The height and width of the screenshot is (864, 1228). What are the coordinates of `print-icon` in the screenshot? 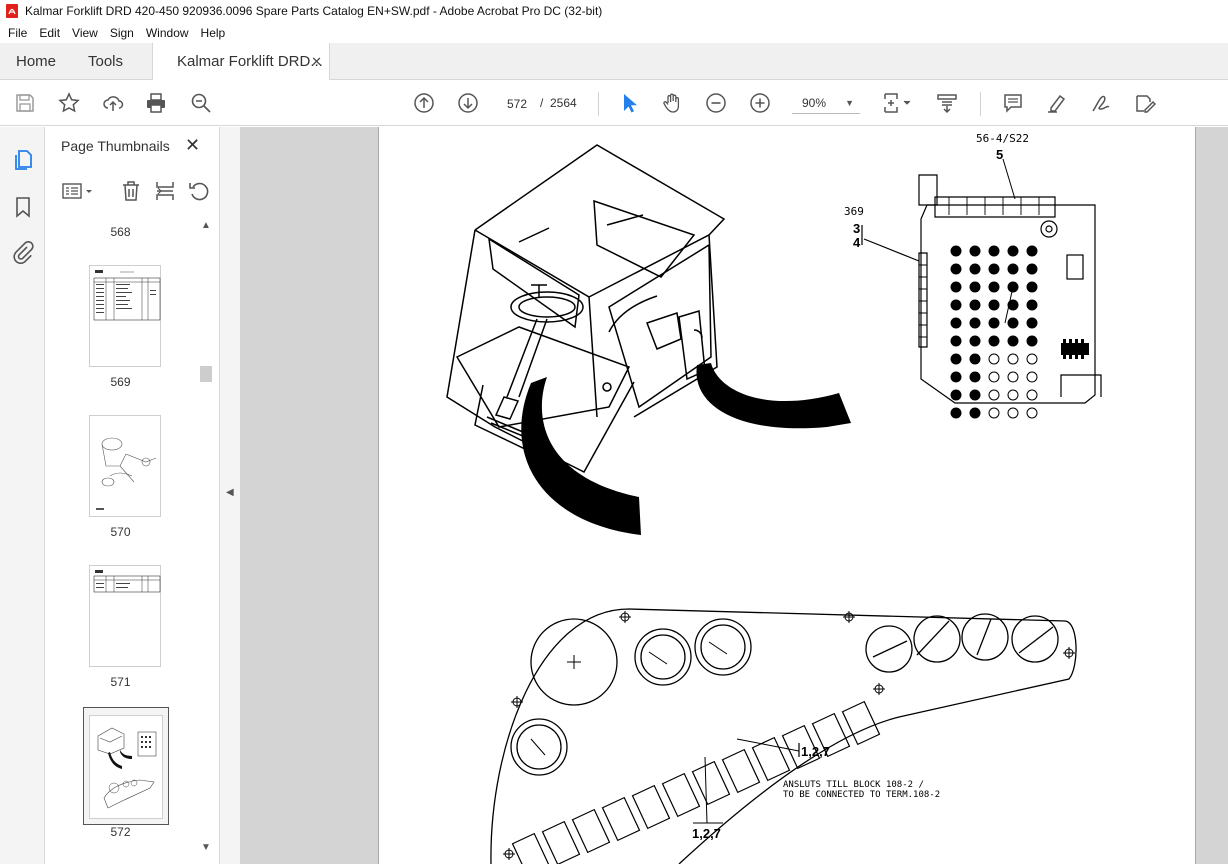 It's located at (156, 103).